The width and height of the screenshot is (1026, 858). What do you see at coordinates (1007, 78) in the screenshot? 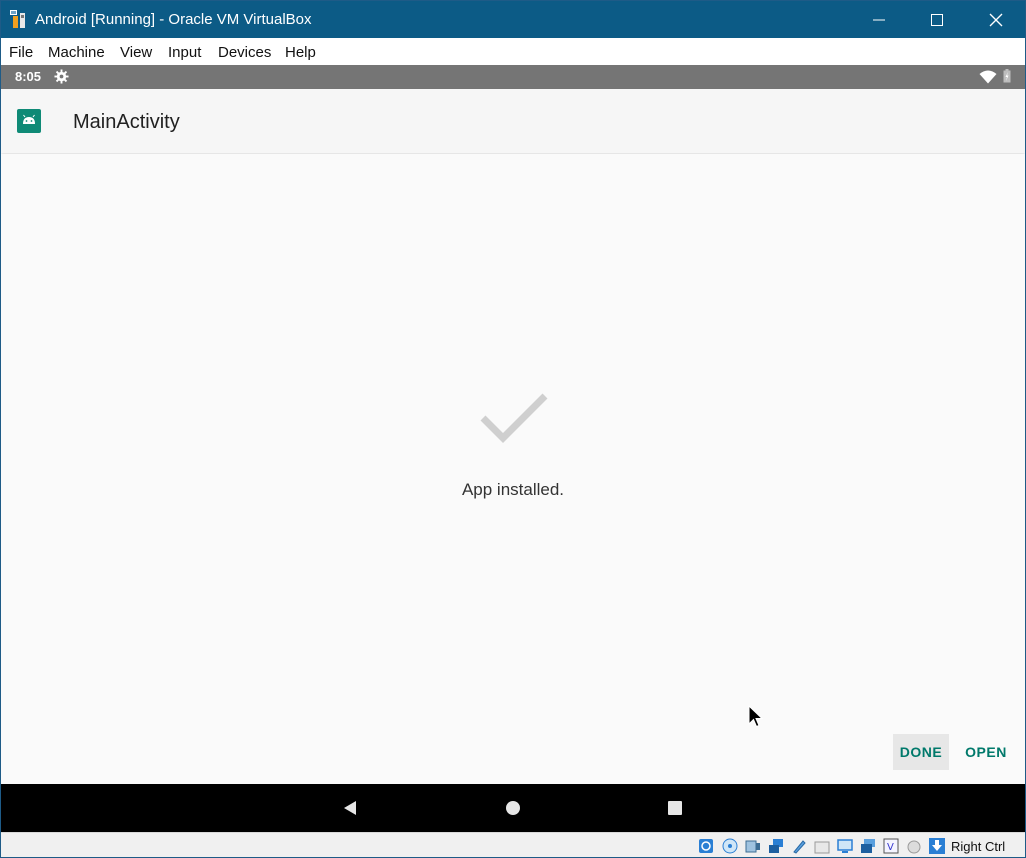
I see `battery-icon` at bounding box center [1007, 78].